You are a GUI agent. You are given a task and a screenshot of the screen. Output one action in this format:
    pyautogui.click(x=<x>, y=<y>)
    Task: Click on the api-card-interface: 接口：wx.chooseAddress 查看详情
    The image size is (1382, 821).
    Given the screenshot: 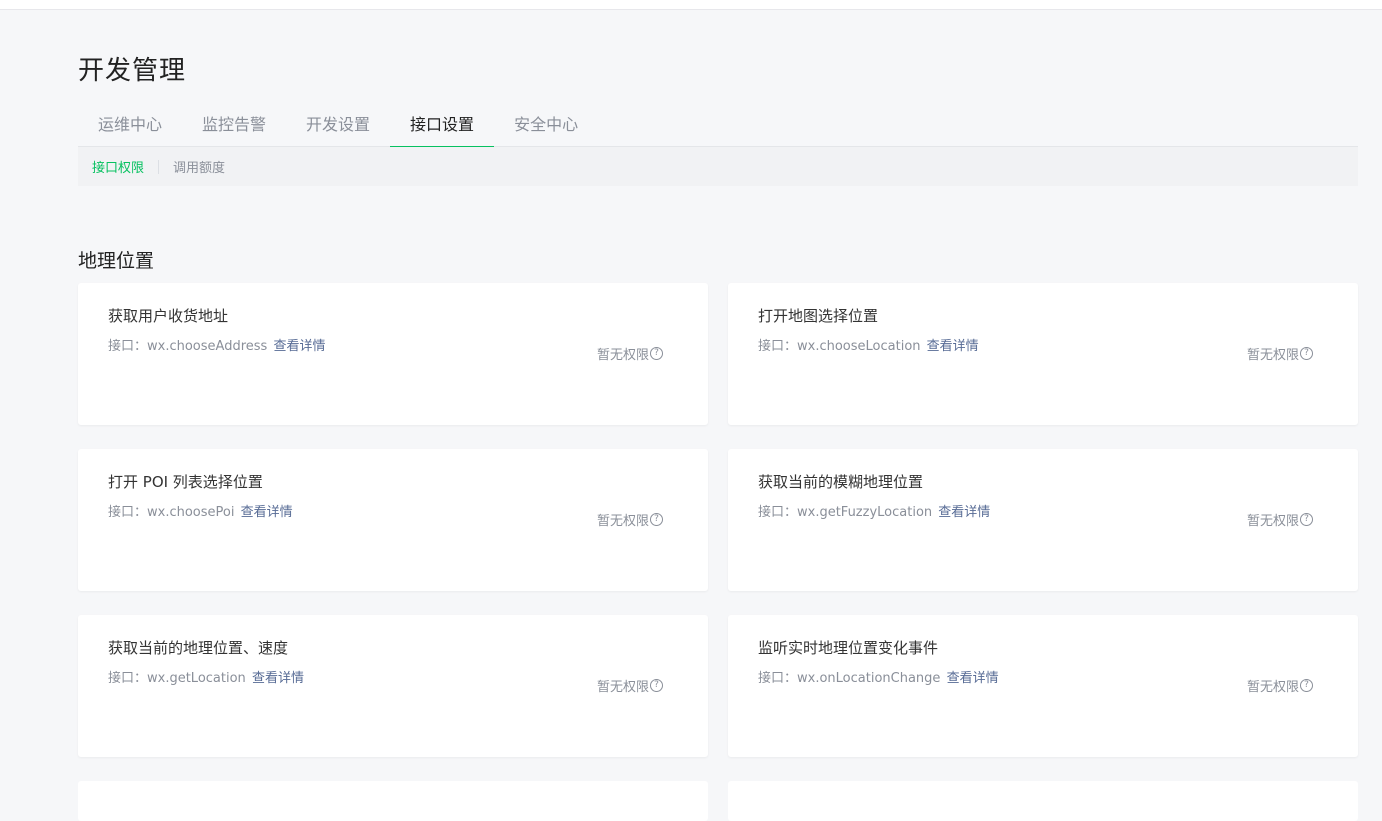 What is the action you would take?
    pyautogui.click(x=393, y=347)
    